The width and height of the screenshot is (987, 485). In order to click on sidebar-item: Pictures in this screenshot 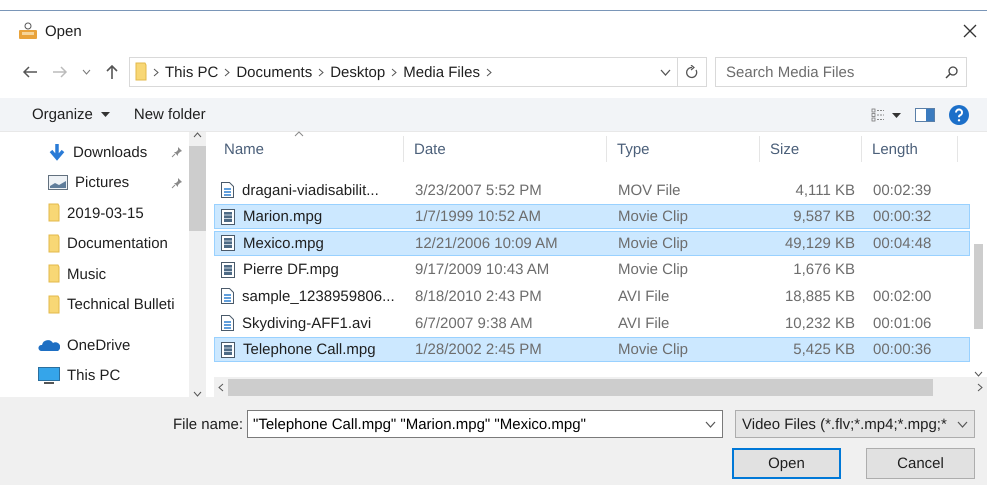, I will do `click(94, 183)`.